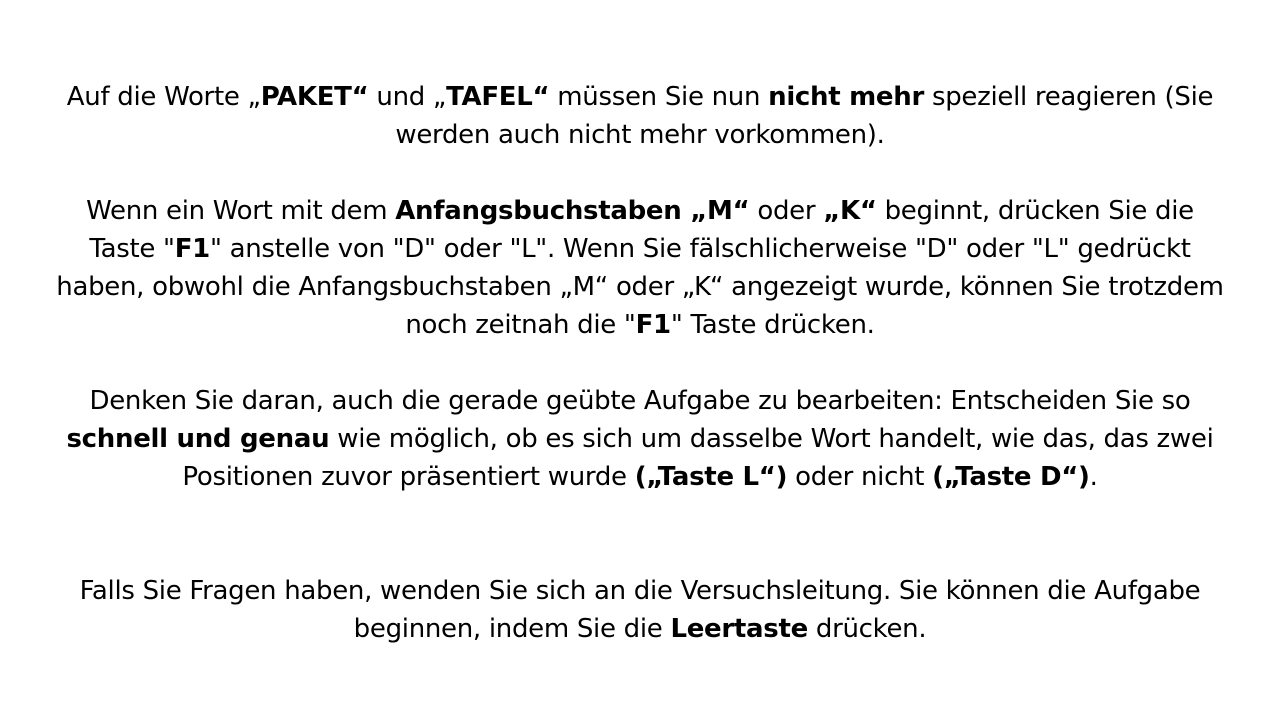  Describe the element at coordinates (498, 97) in the screenshot. I see `bold-word-tafel: TAFEL“` at that location.